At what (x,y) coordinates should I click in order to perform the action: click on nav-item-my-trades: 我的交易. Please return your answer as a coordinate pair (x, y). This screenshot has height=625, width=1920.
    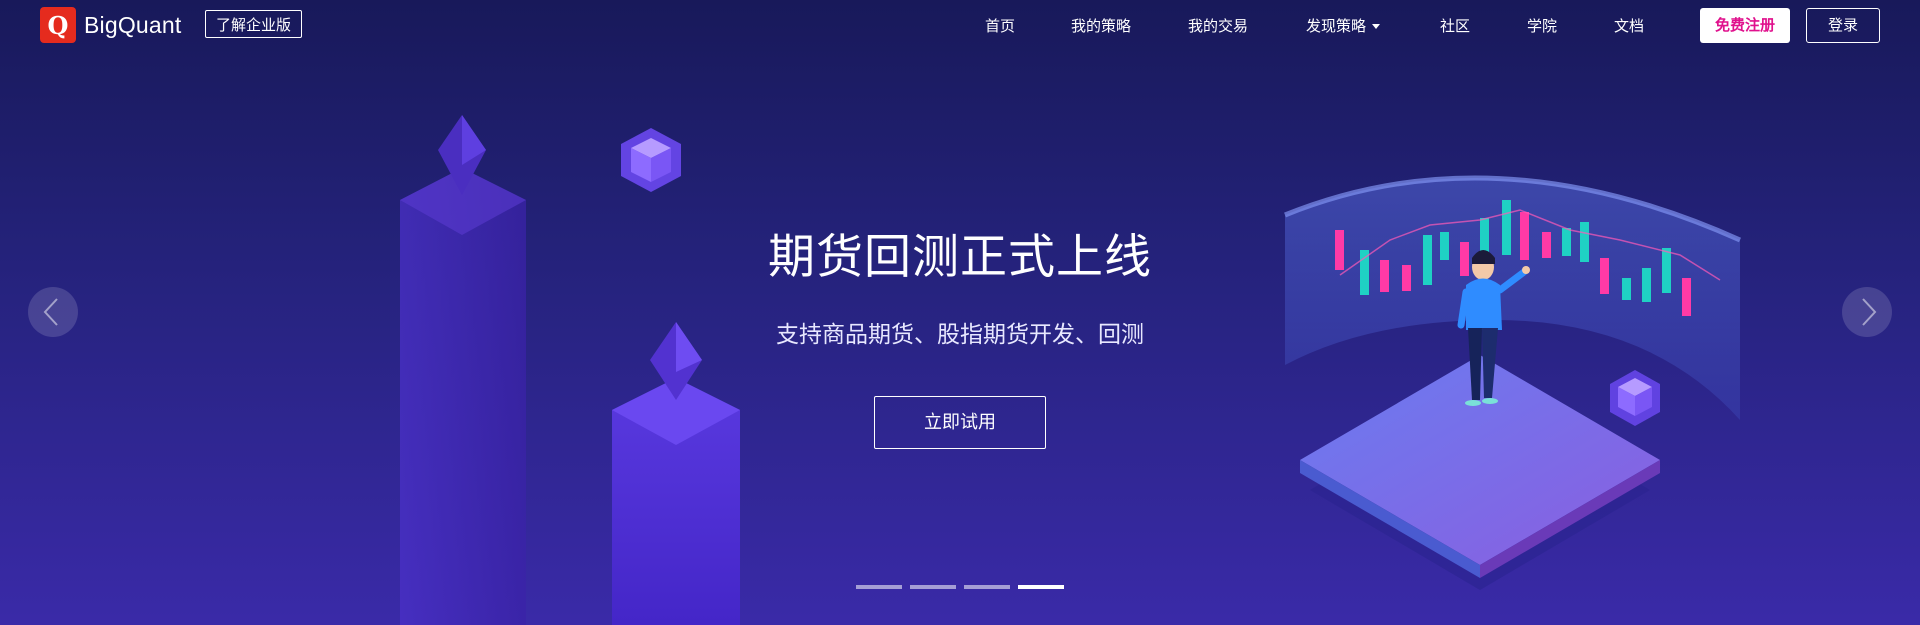
    Looking at the image, I should click on (1218, 25).